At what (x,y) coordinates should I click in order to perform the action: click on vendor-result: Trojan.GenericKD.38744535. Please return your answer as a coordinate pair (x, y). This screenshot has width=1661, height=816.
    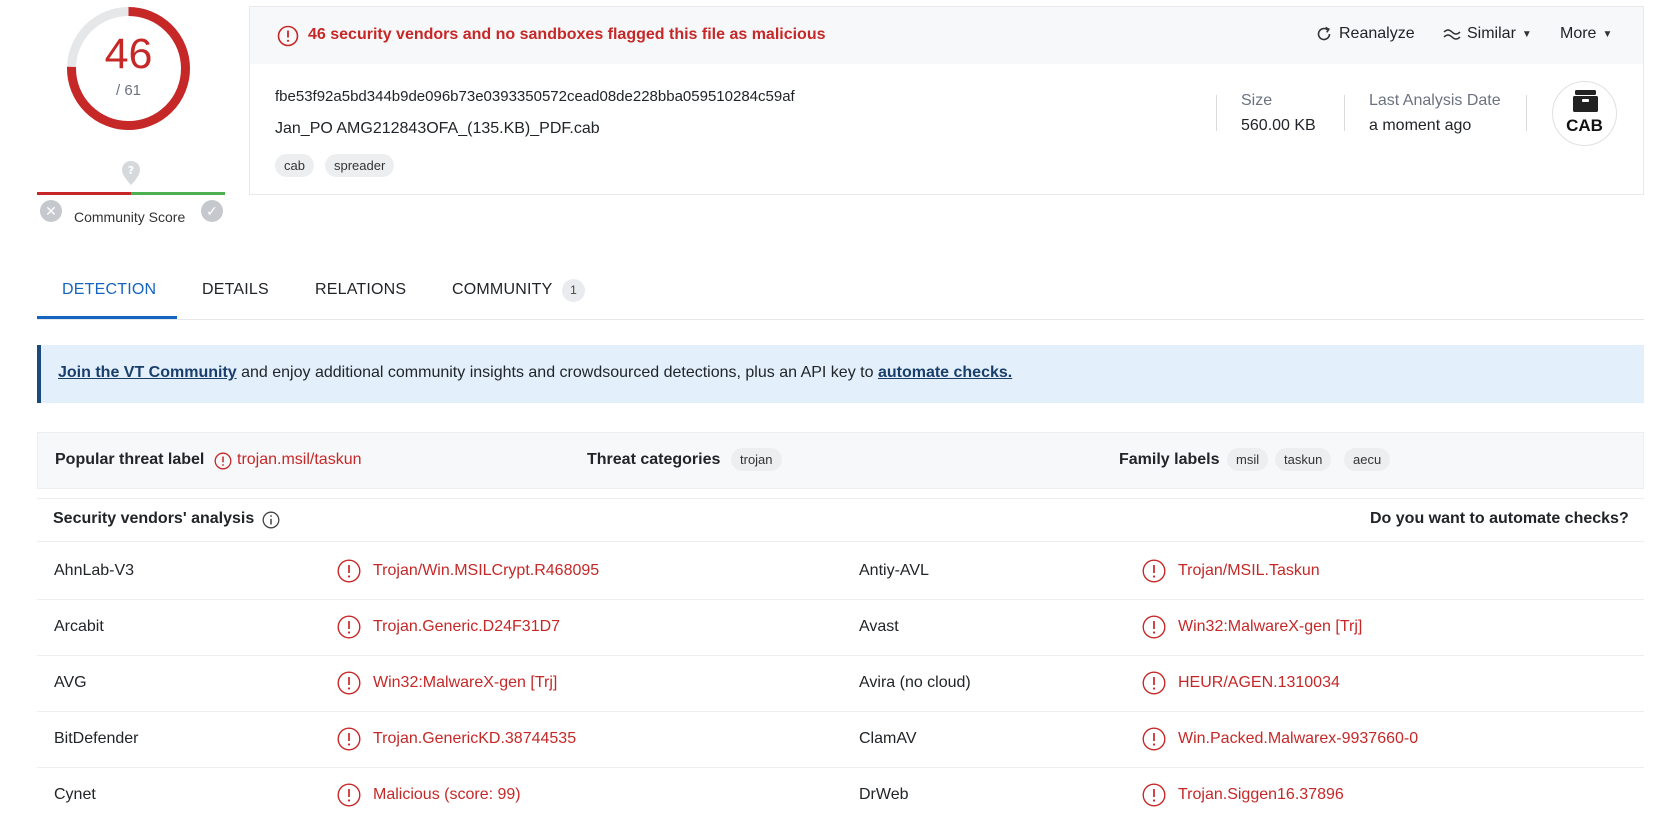
    Looking at the image, I should click on (475, 738).